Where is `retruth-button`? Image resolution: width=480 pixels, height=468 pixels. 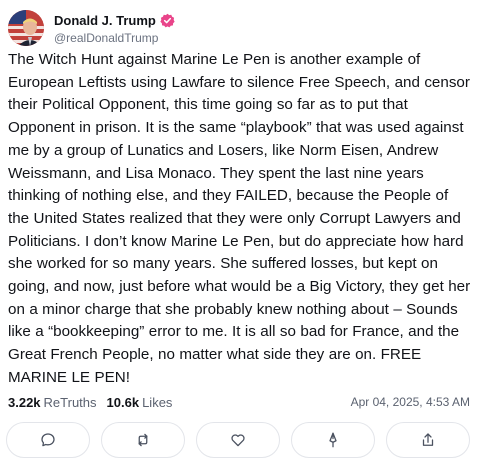 retruth-button is located at coordinates (143, 440).